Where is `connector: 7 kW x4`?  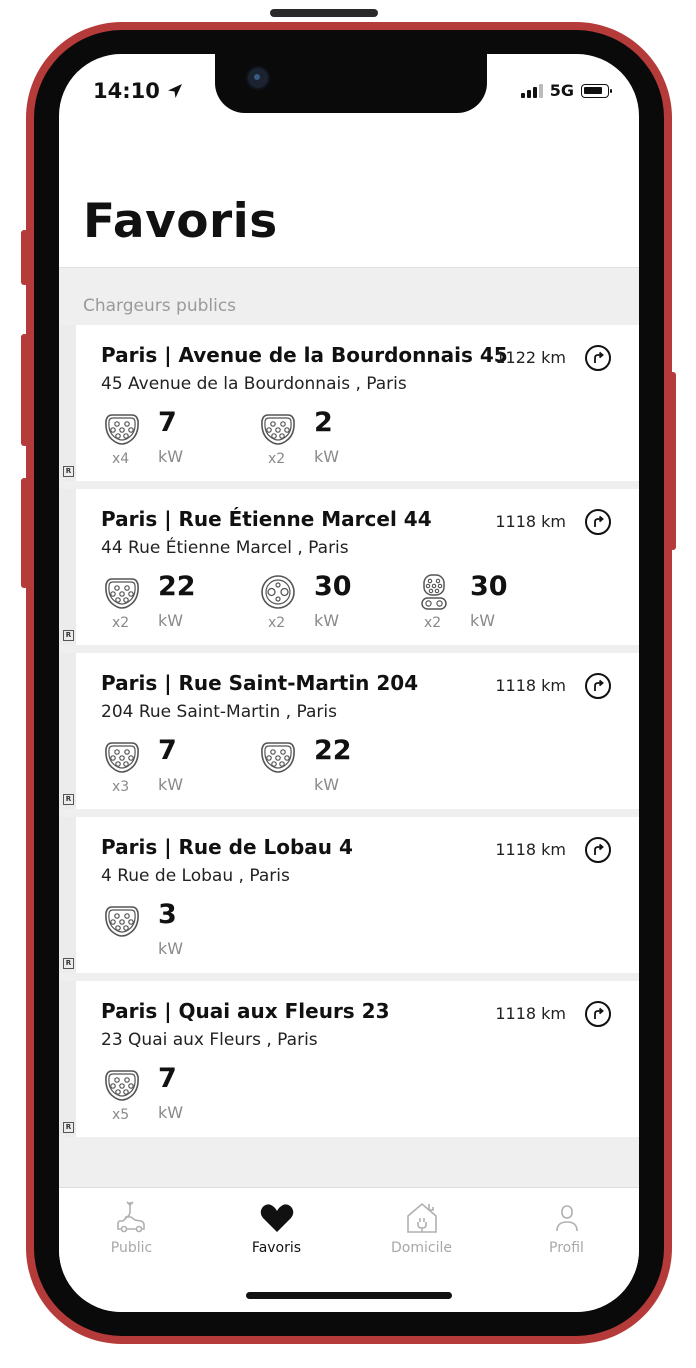 connector: 7 kW x4 is located at coordinates (176, 438).